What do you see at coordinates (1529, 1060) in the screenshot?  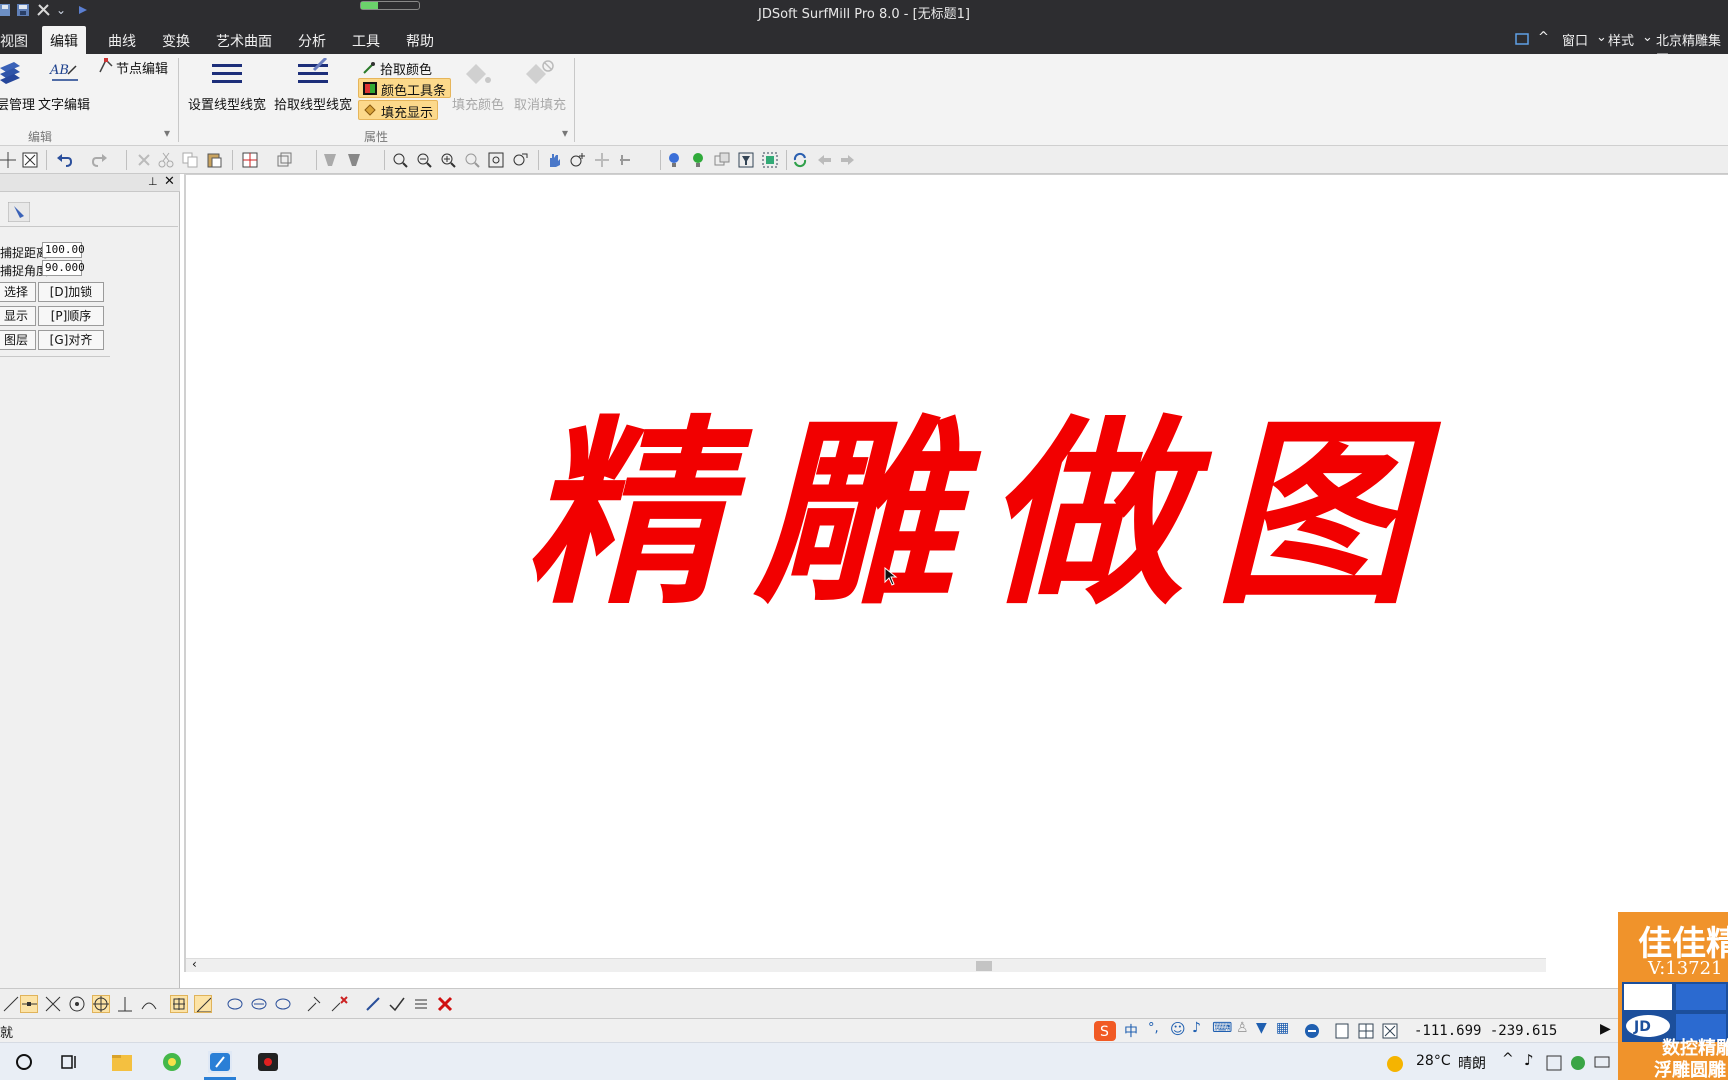 I see `microphone-tray-icon: ♪` at bounding box center [1529, 1060].